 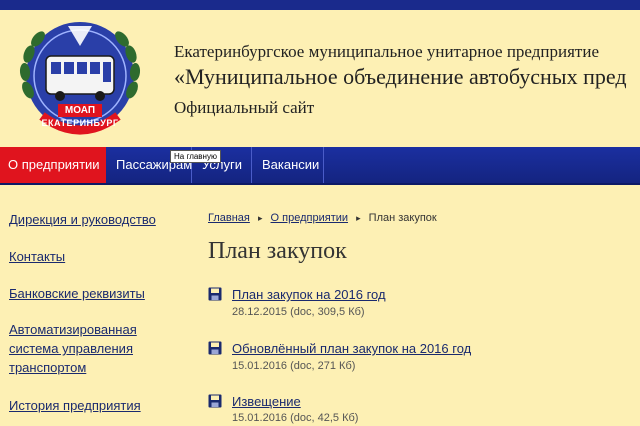 What do you see at coordinates (80, 110) in the screenshot?
I see `logo-top-text: МОАП` at bounding box center [80, 110].